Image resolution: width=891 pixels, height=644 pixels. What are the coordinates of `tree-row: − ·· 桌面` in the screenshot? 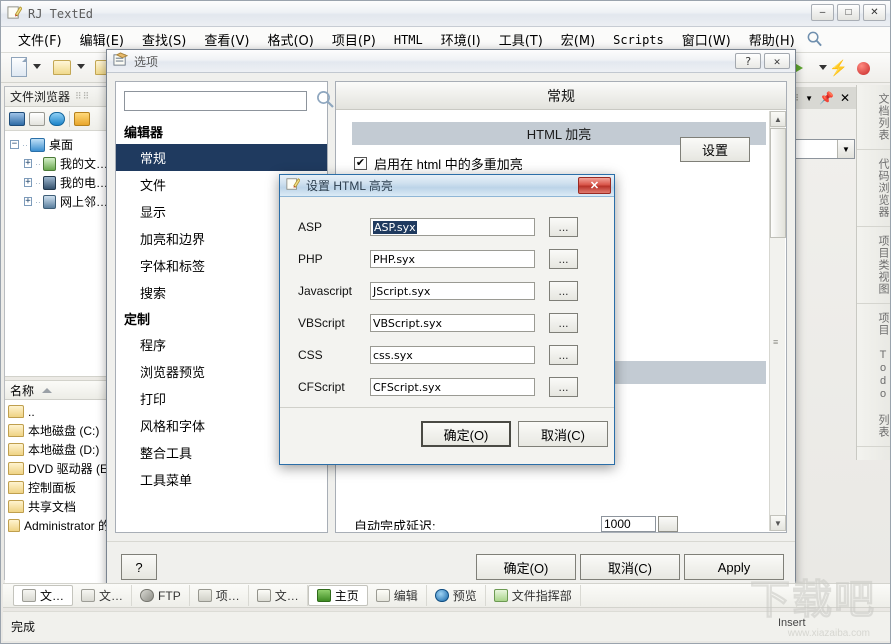 It's located at (58, 144).